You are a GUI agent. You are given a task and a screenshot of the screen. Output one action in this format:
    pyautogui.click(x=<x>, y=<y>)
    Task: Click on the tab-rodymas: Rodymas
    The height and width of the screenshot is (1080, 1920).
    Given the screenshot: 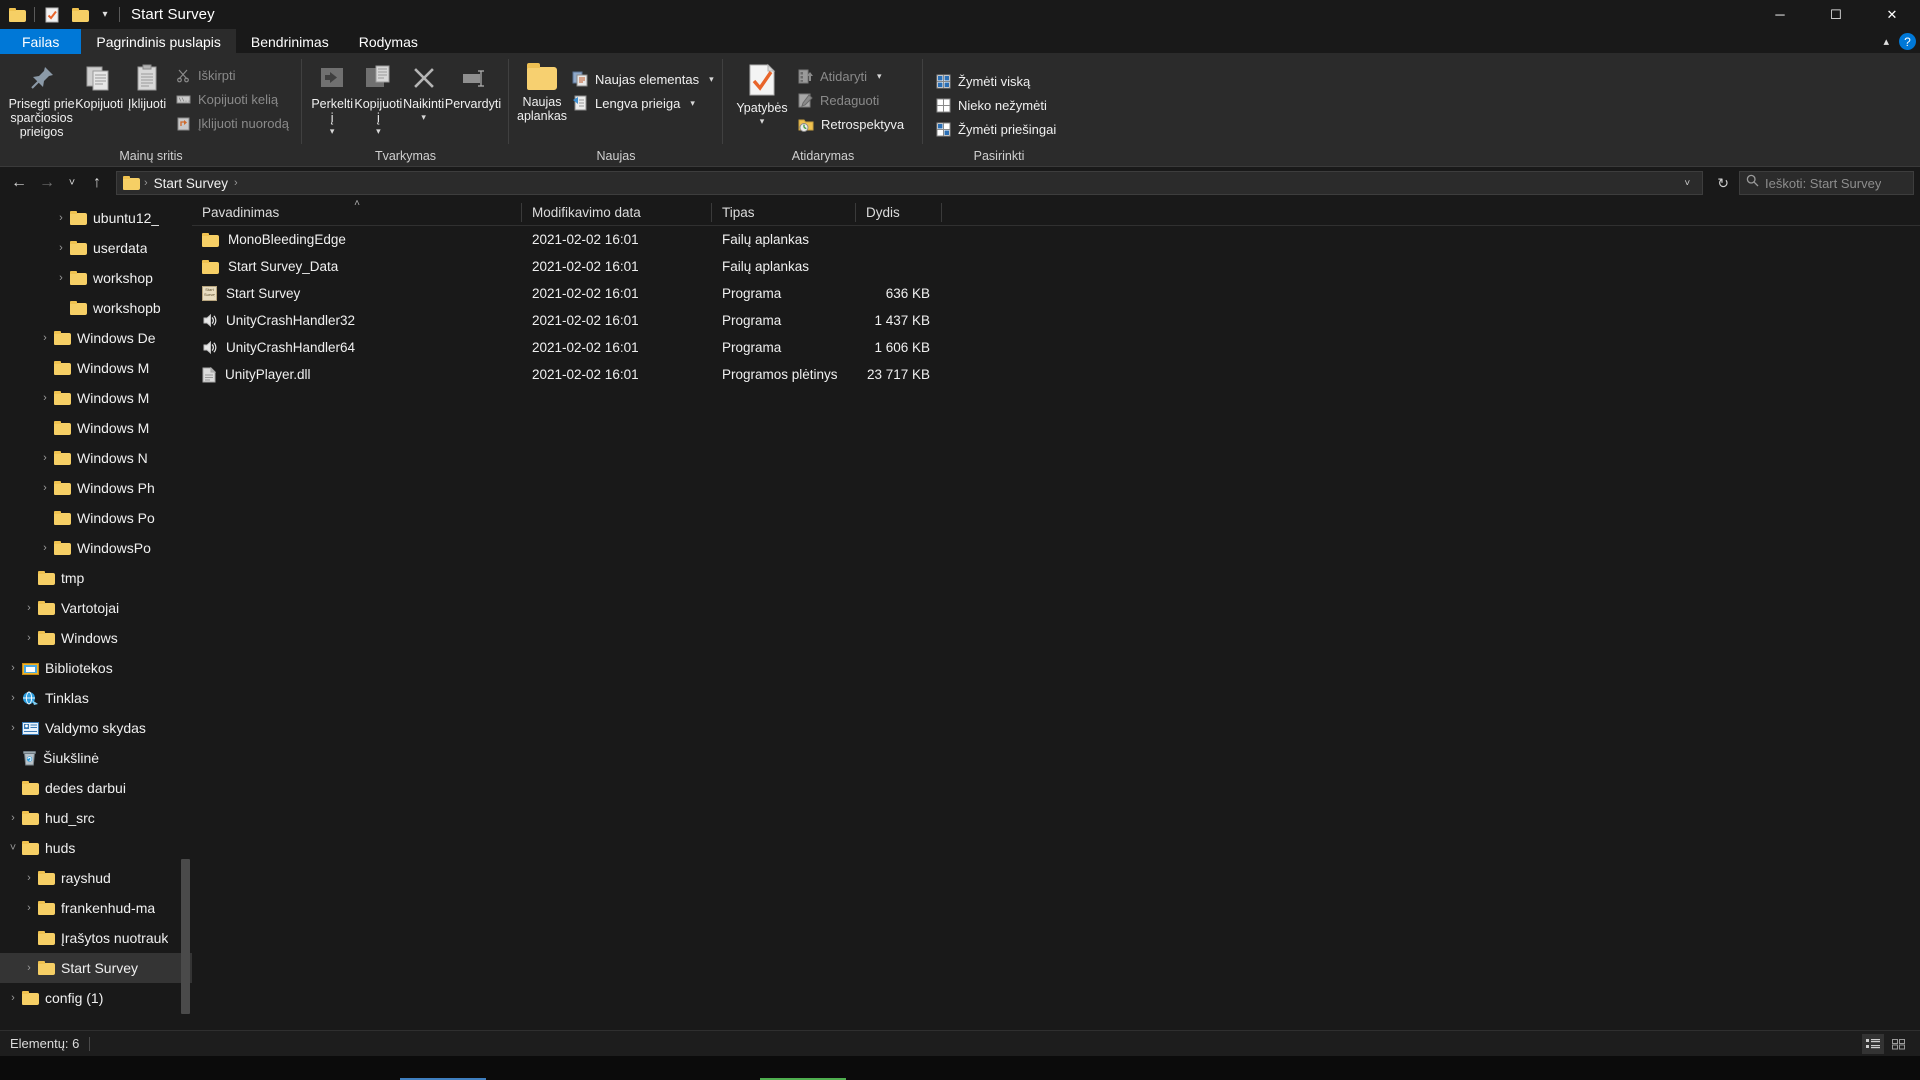 What is the action you would take?
    pyautogui.click(x=388, y=41)
    